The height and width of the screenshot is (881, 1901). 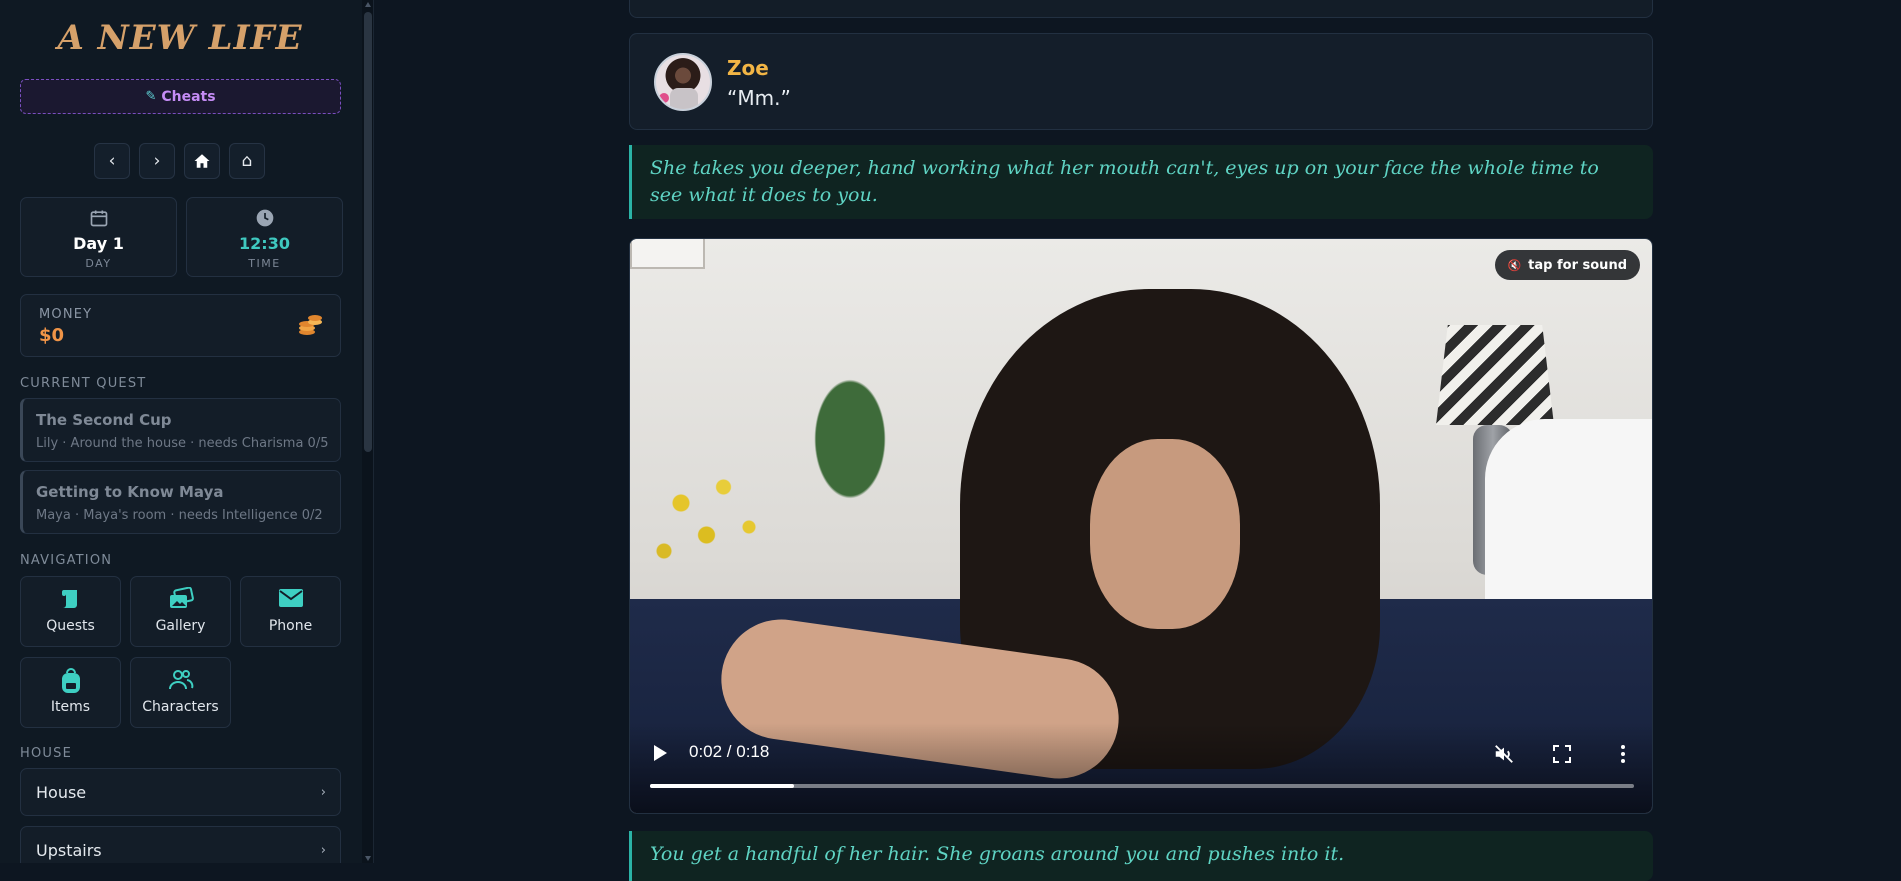 What do you see at coordinates (368, 232) in the screenshot?
I see `scrollbar-thumb` at bounding box center [368, 232].